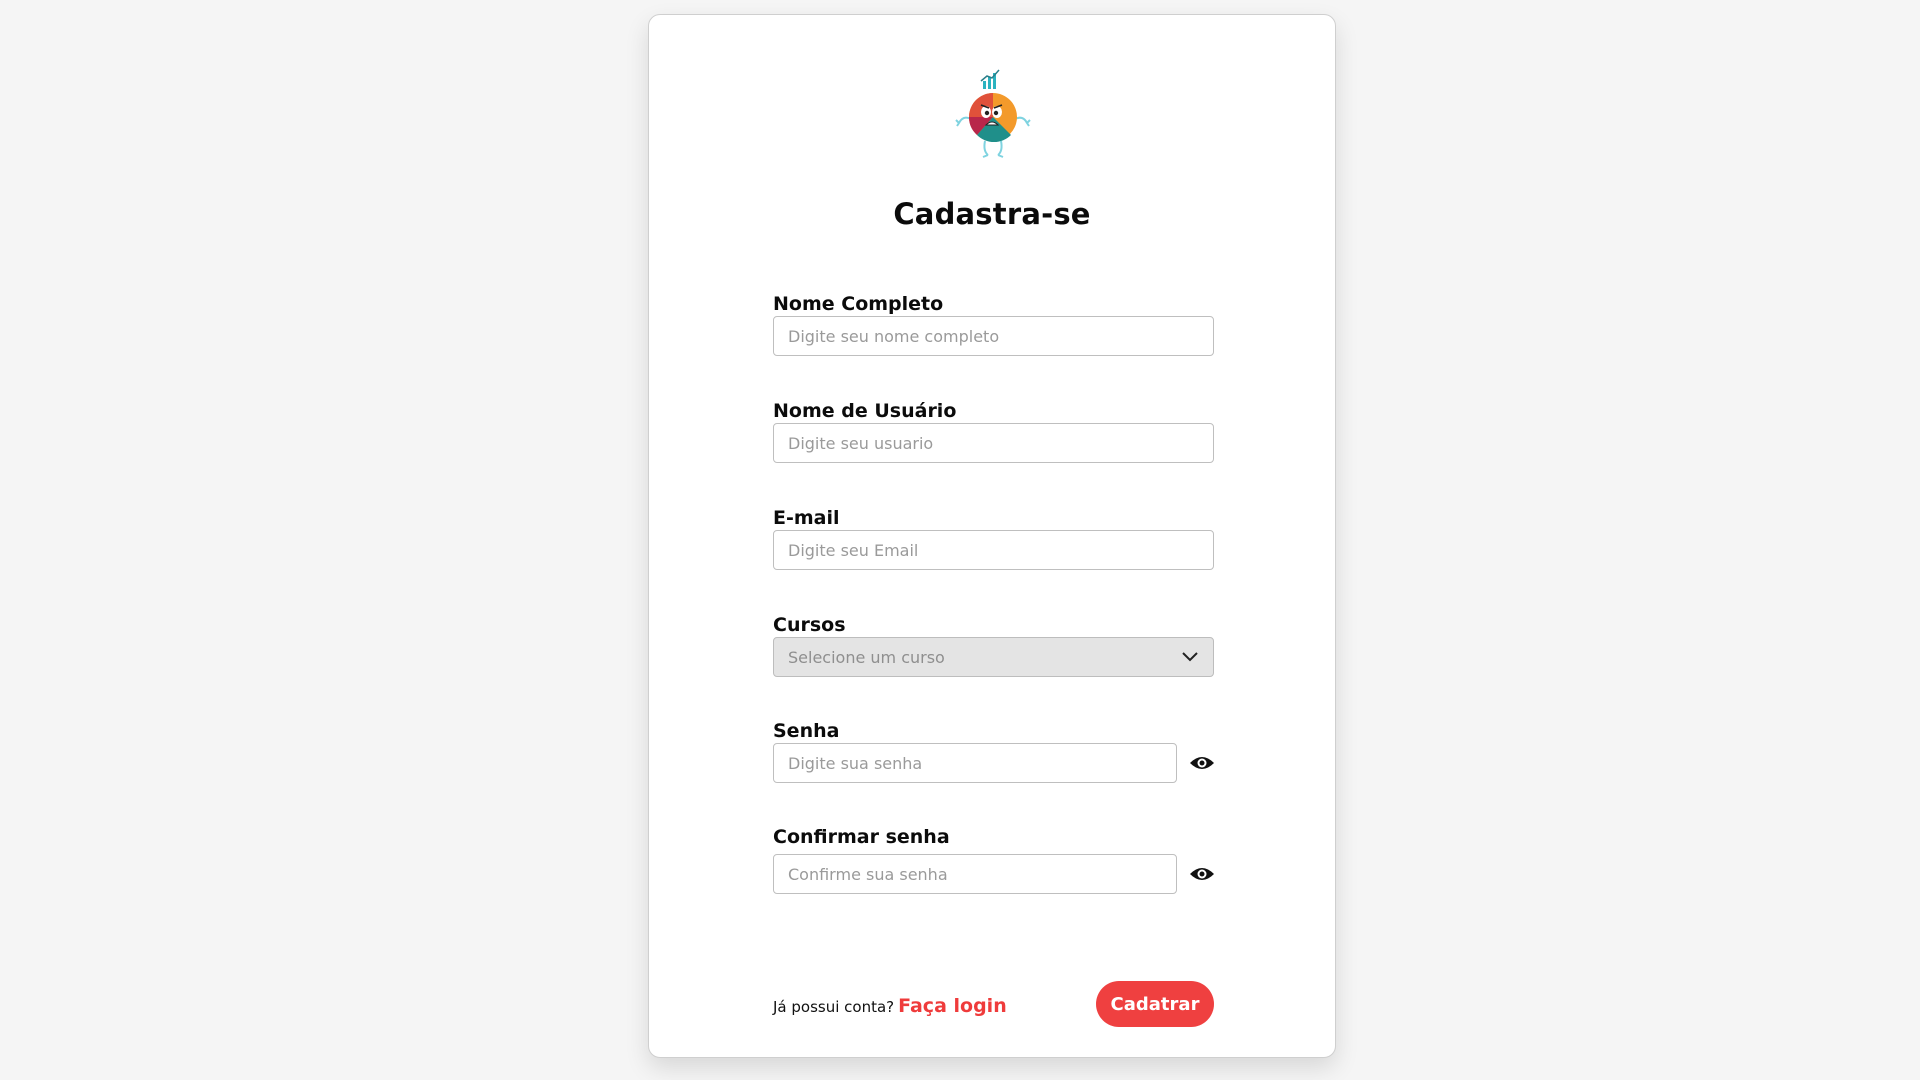  I want to click on username-label: Nome de Usuário, so click(865, 411).